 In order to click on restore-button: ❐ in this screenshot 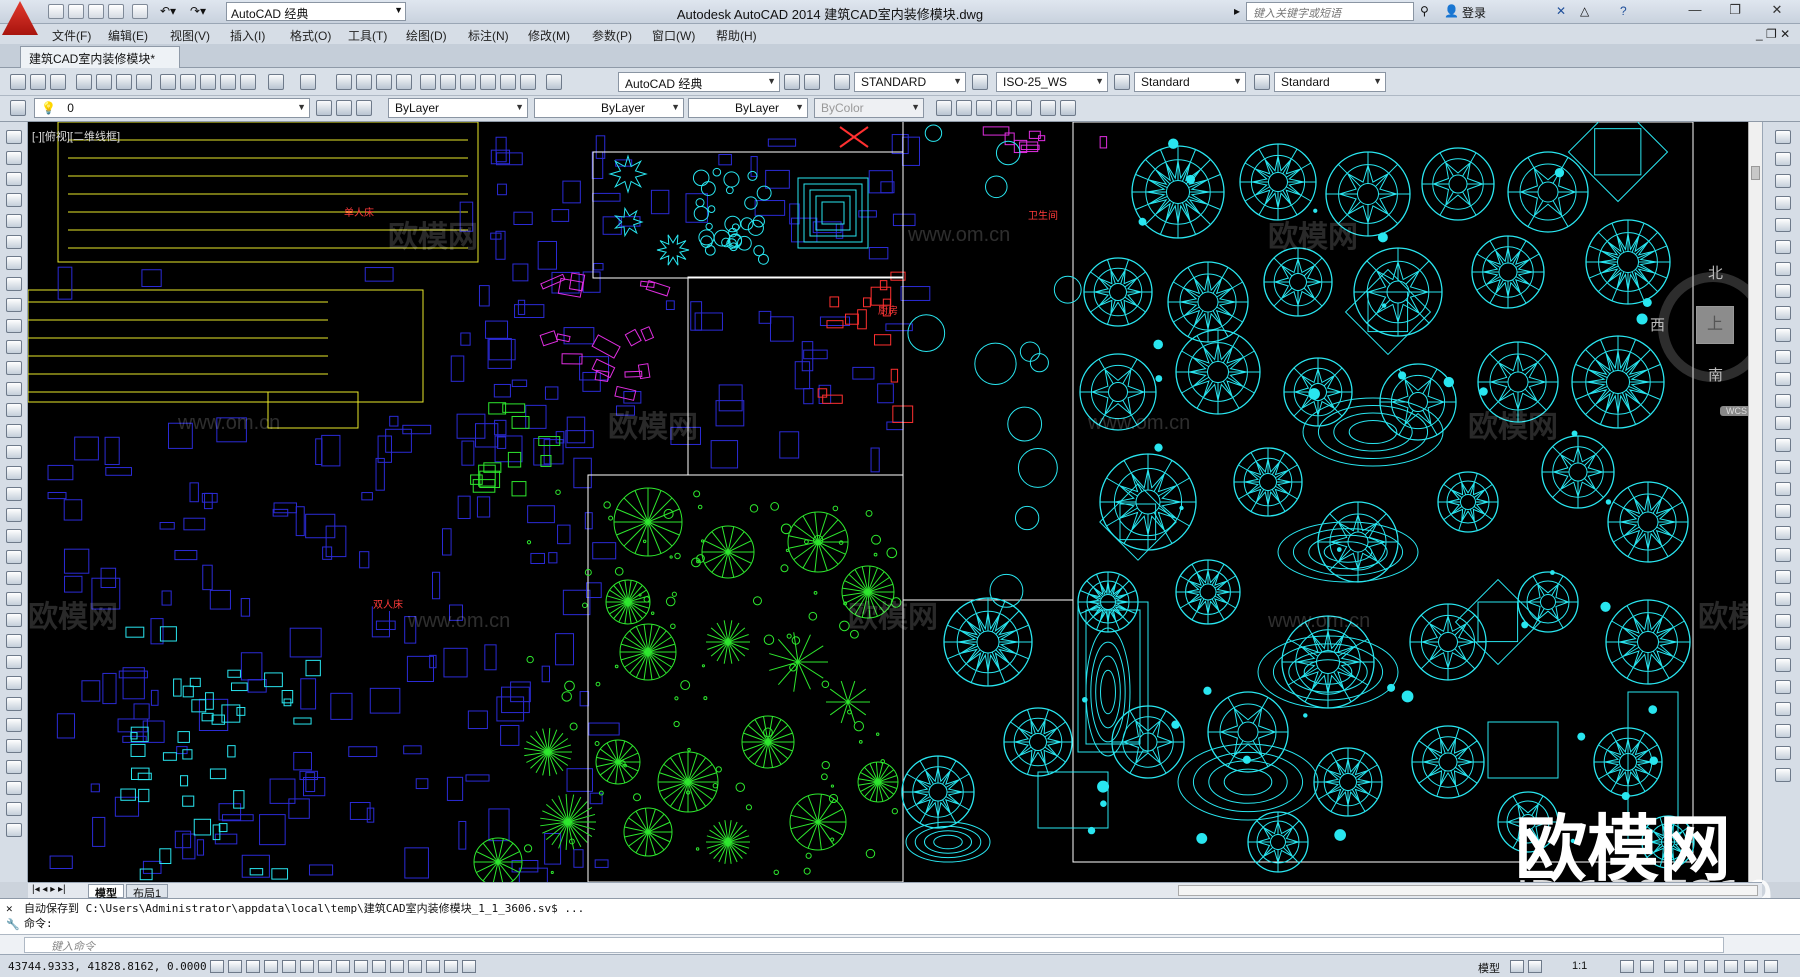, I will do `click(1735, 11)`.